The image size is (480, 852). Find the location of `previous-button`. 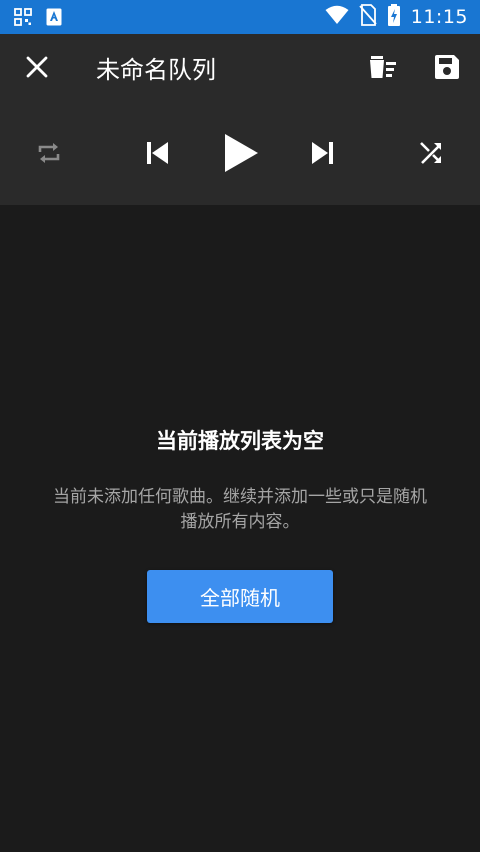

previous-button is located at coordinates (157, 155).